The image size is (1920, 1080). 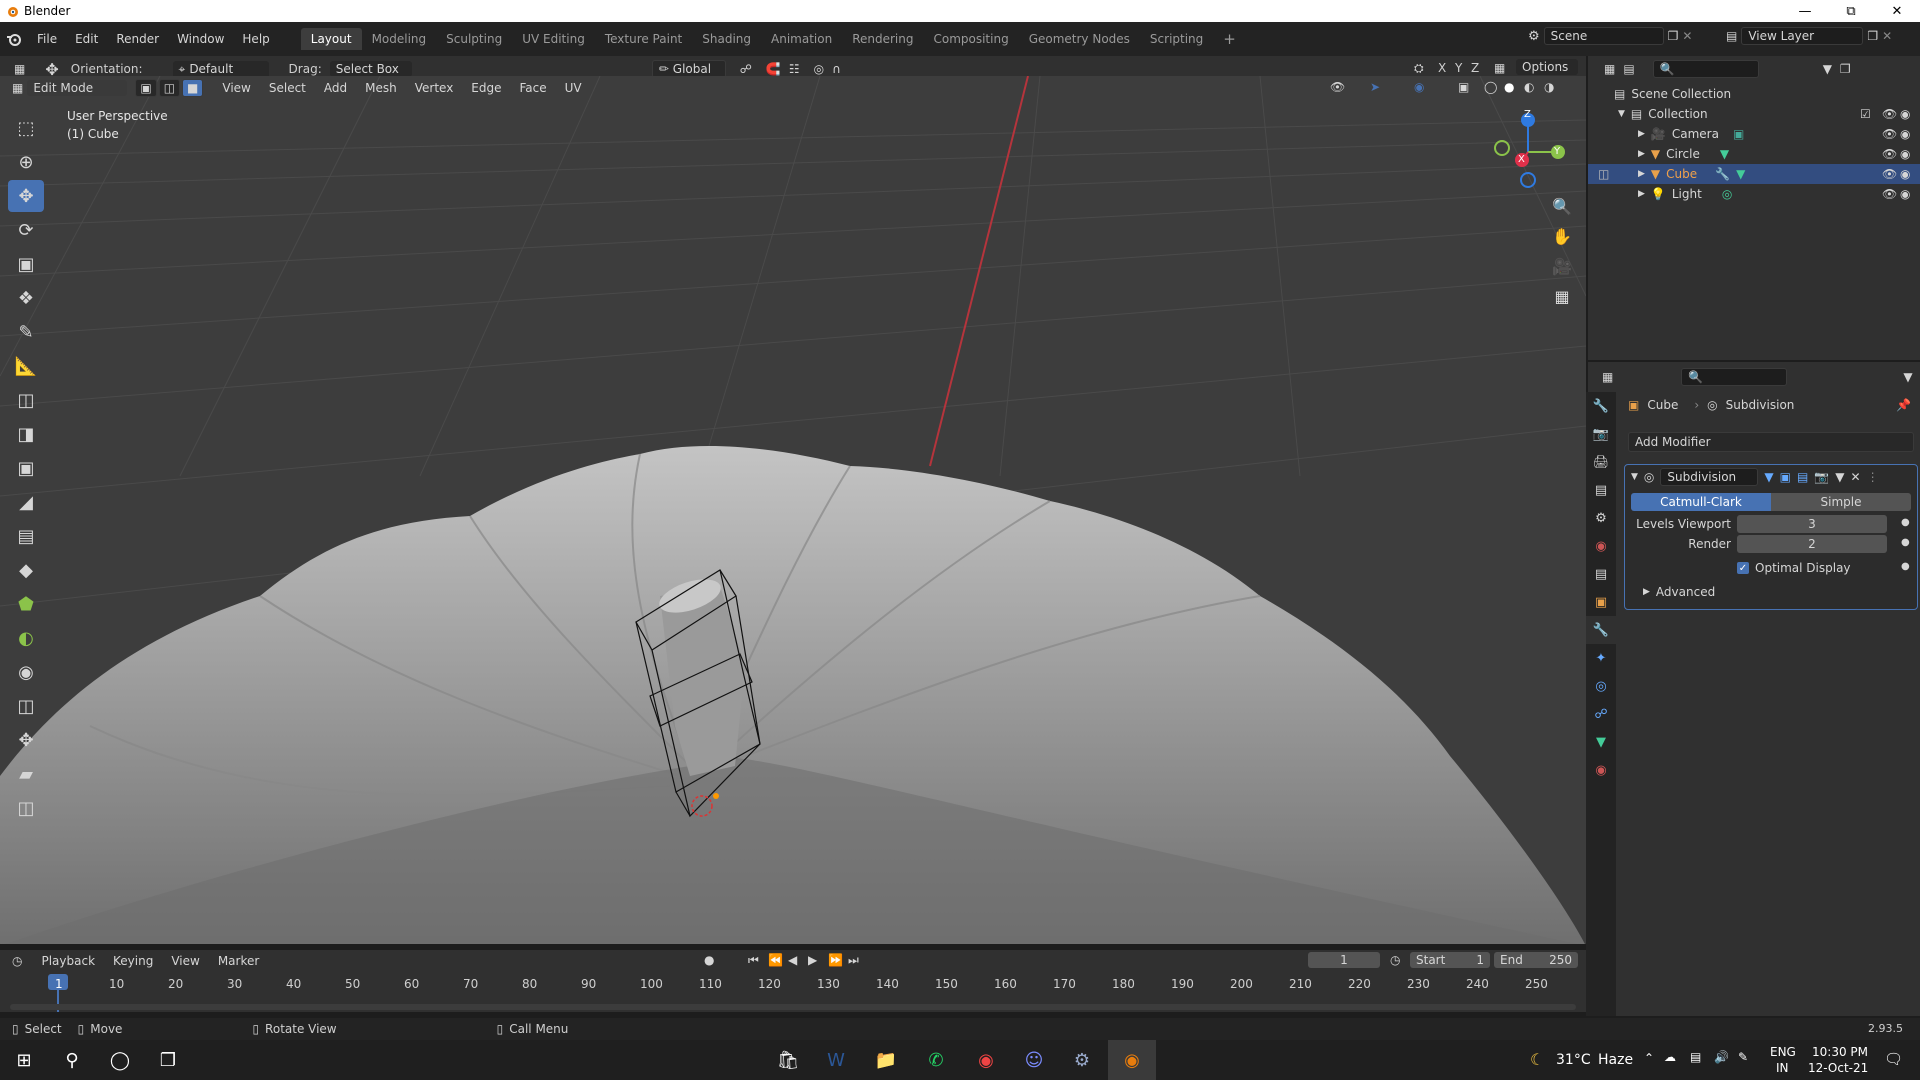 I want to click on cube-eye-icon: 👁, so click(x=1889, y=174).